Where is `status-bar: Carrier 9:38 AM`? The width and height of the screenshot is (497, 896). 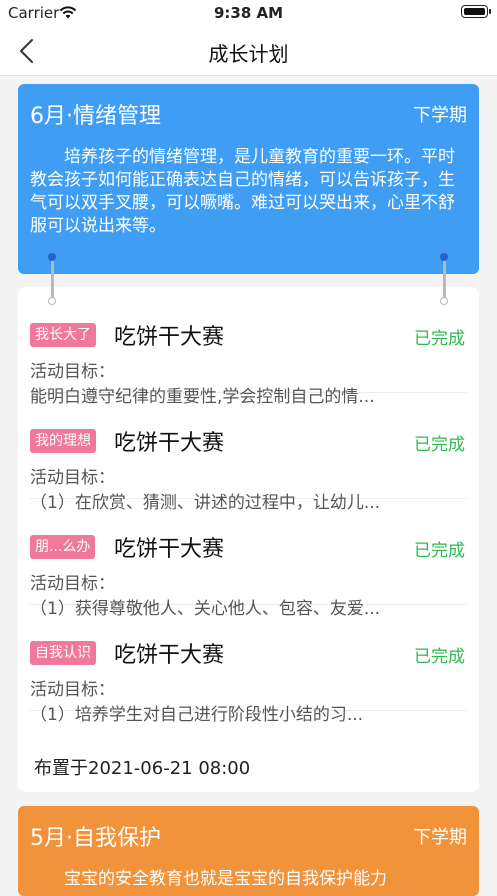
status-bar: Carrier 9:38 AM is located at coordinates (248, 13).